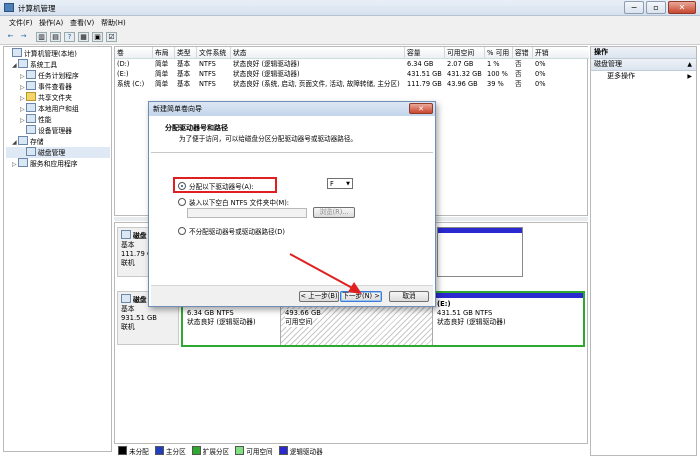 Image resolution: width=700 pixels, height=471 pixels. Describe the element at coordinates (23, 37) in the screenshot. I see `forward-arrow-icon: →` at that location.